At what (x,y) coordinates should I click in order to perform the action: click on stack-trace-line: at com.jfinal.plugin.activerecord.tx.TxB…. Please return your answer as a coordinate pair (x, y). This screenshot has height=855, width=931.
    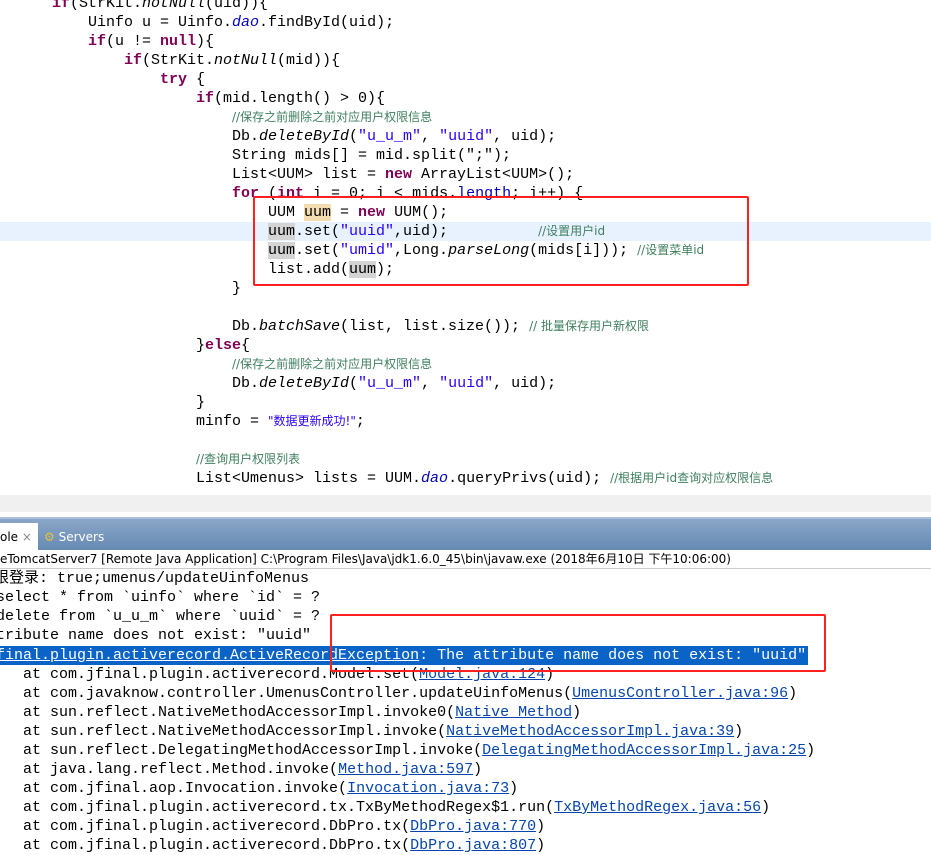
    Looking at the image, I should click on (385, 807).